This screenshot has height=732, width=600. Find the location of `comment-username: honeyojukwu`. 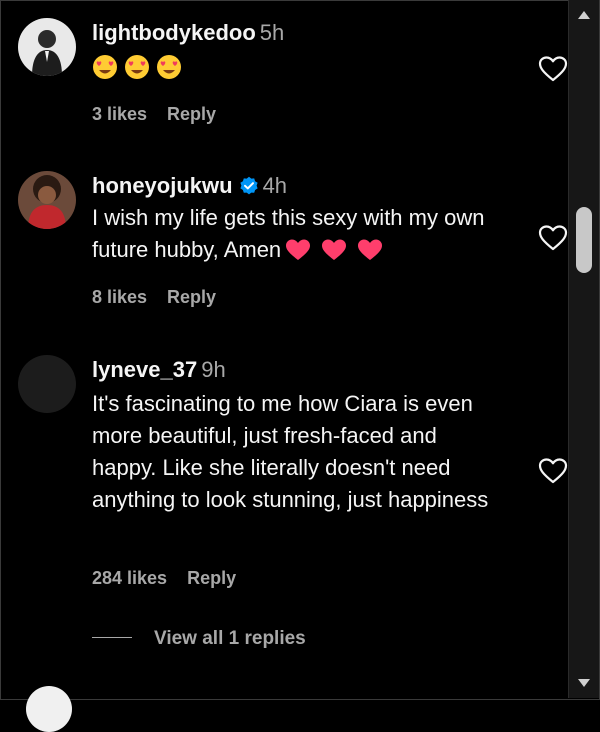

comment-username: honeyojukwu is located at coordinates (162, 185).